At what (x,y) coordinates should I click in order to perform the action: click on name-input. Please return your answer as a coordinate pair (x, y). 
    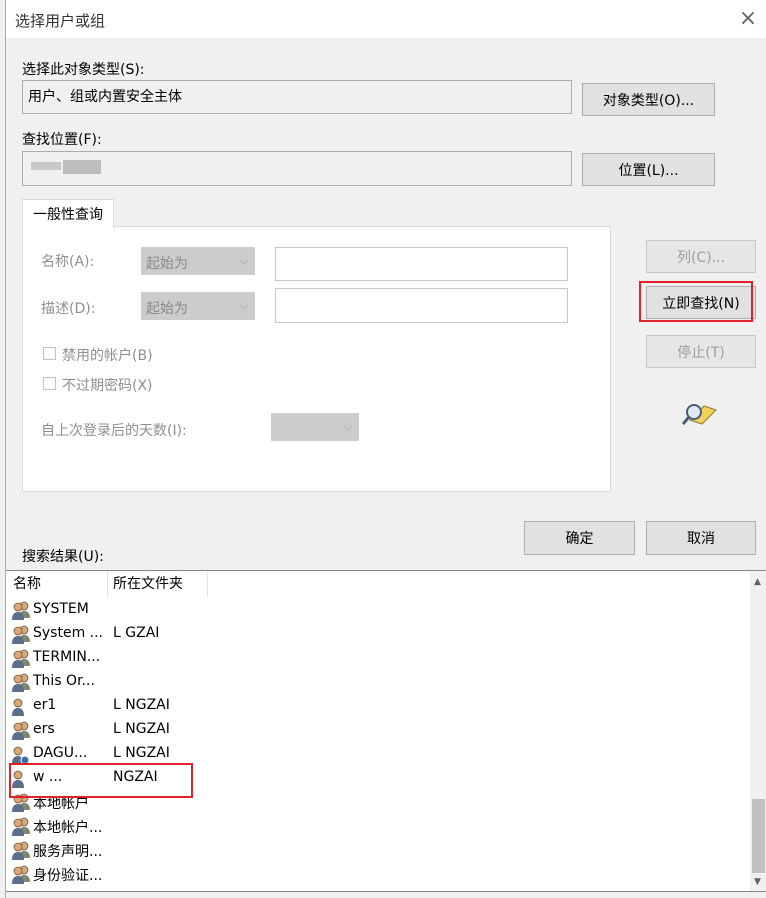
    Looking at the image, I should click on (421, 264).